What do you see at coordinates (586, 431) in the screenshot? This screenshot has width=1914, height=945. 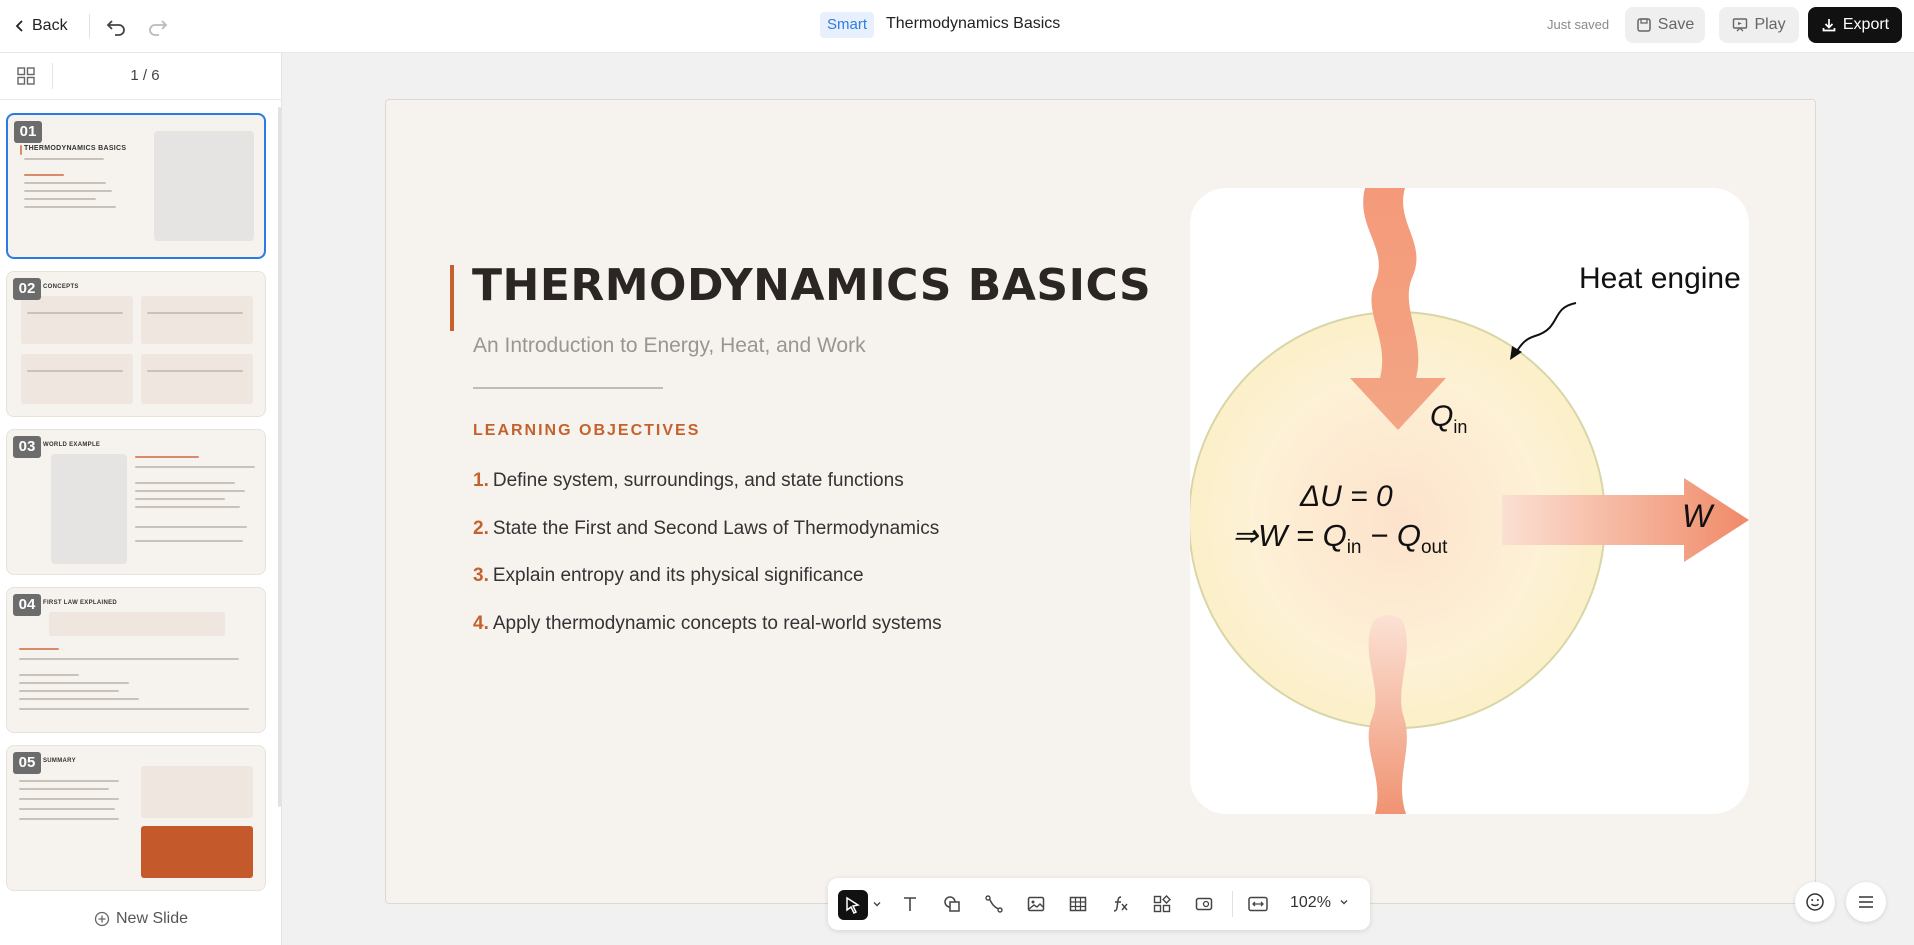 I see `objectives-heading: LEARNING OBJECTIVES` at bounding box center [586, 431].